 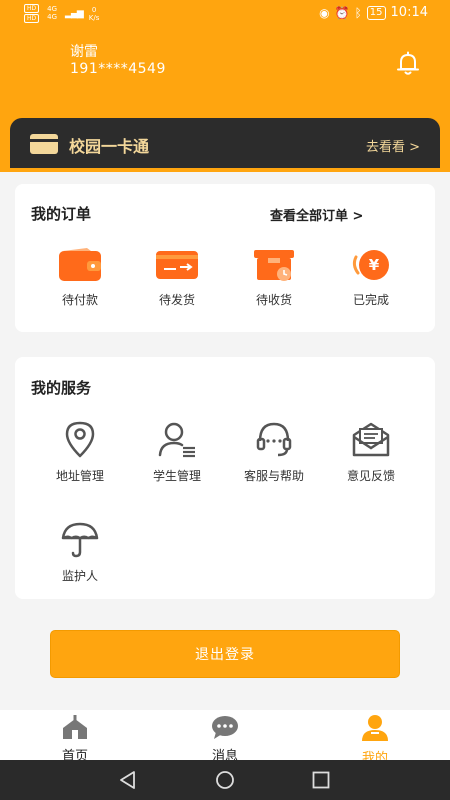 What do you see at coordinates (274, 439) in the screenshot?
I see `headset-icon` at bounding box center [274, 439].